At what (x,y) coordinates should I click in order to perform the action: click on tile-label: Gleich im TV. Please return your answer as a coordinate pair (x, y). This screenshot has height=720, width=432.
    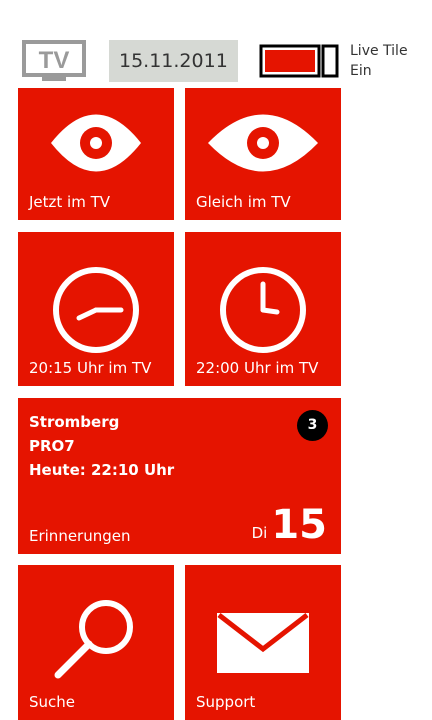
    Looking at the image, I should click on (243, 202).